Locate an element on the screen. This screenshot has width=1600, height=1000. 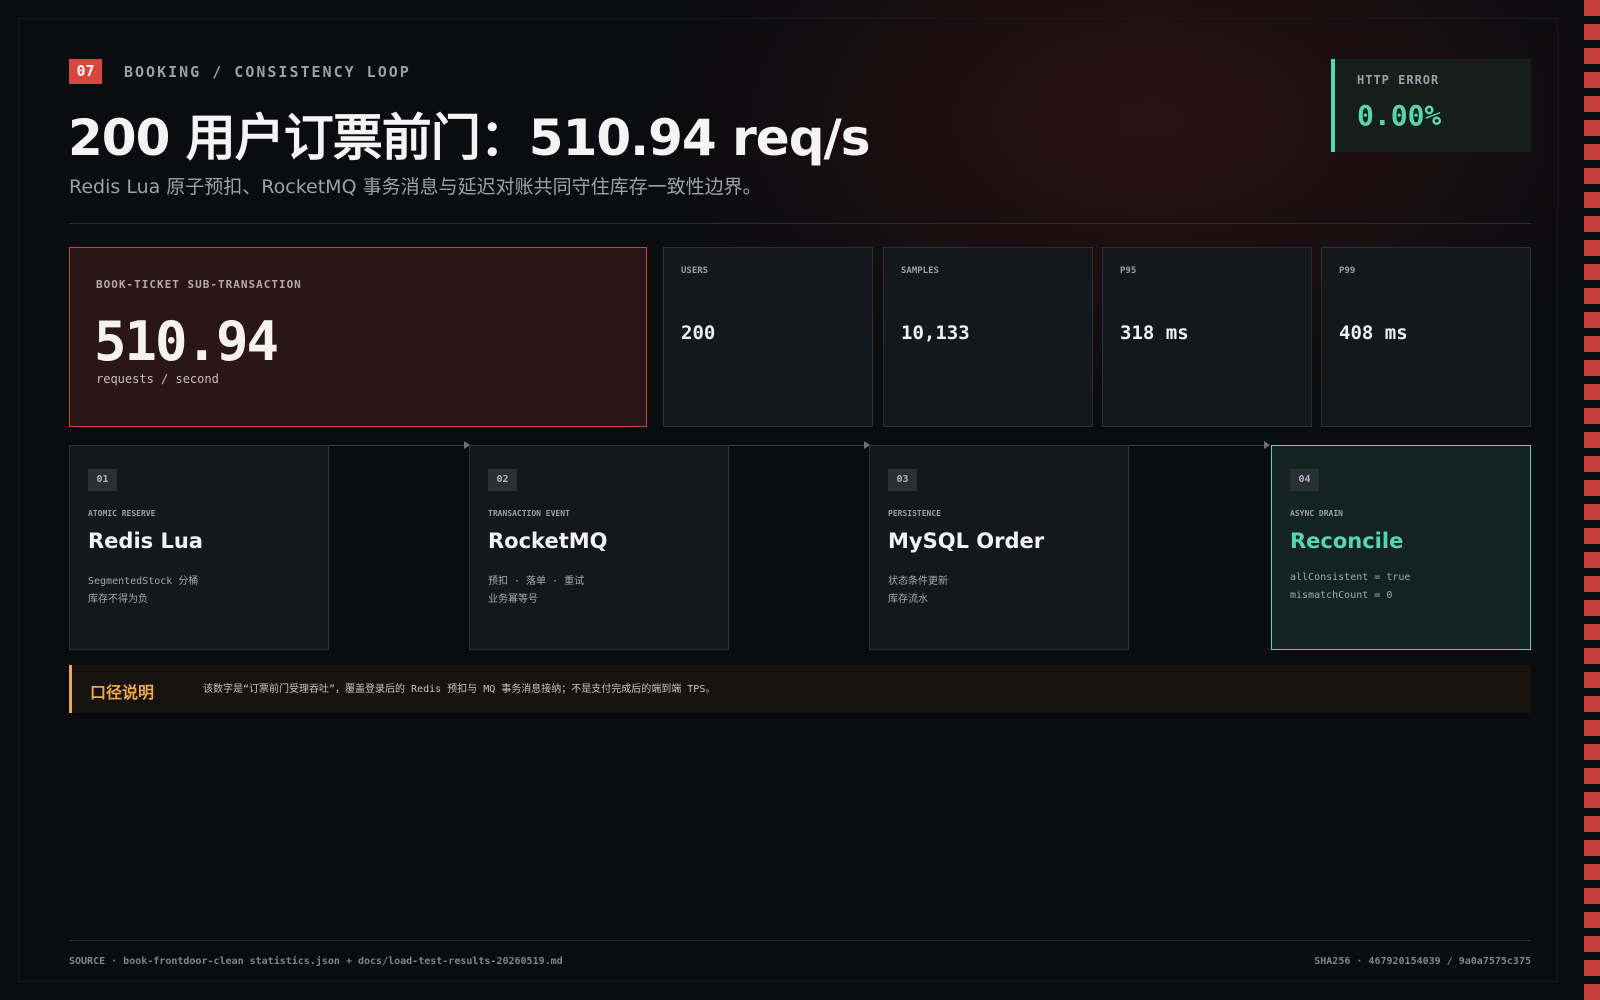
pipeline-step-mysql-order: 03 PERSISTENCE MySQL Order 状态条件更新 库存流水 is located at coordinates (999, 547).